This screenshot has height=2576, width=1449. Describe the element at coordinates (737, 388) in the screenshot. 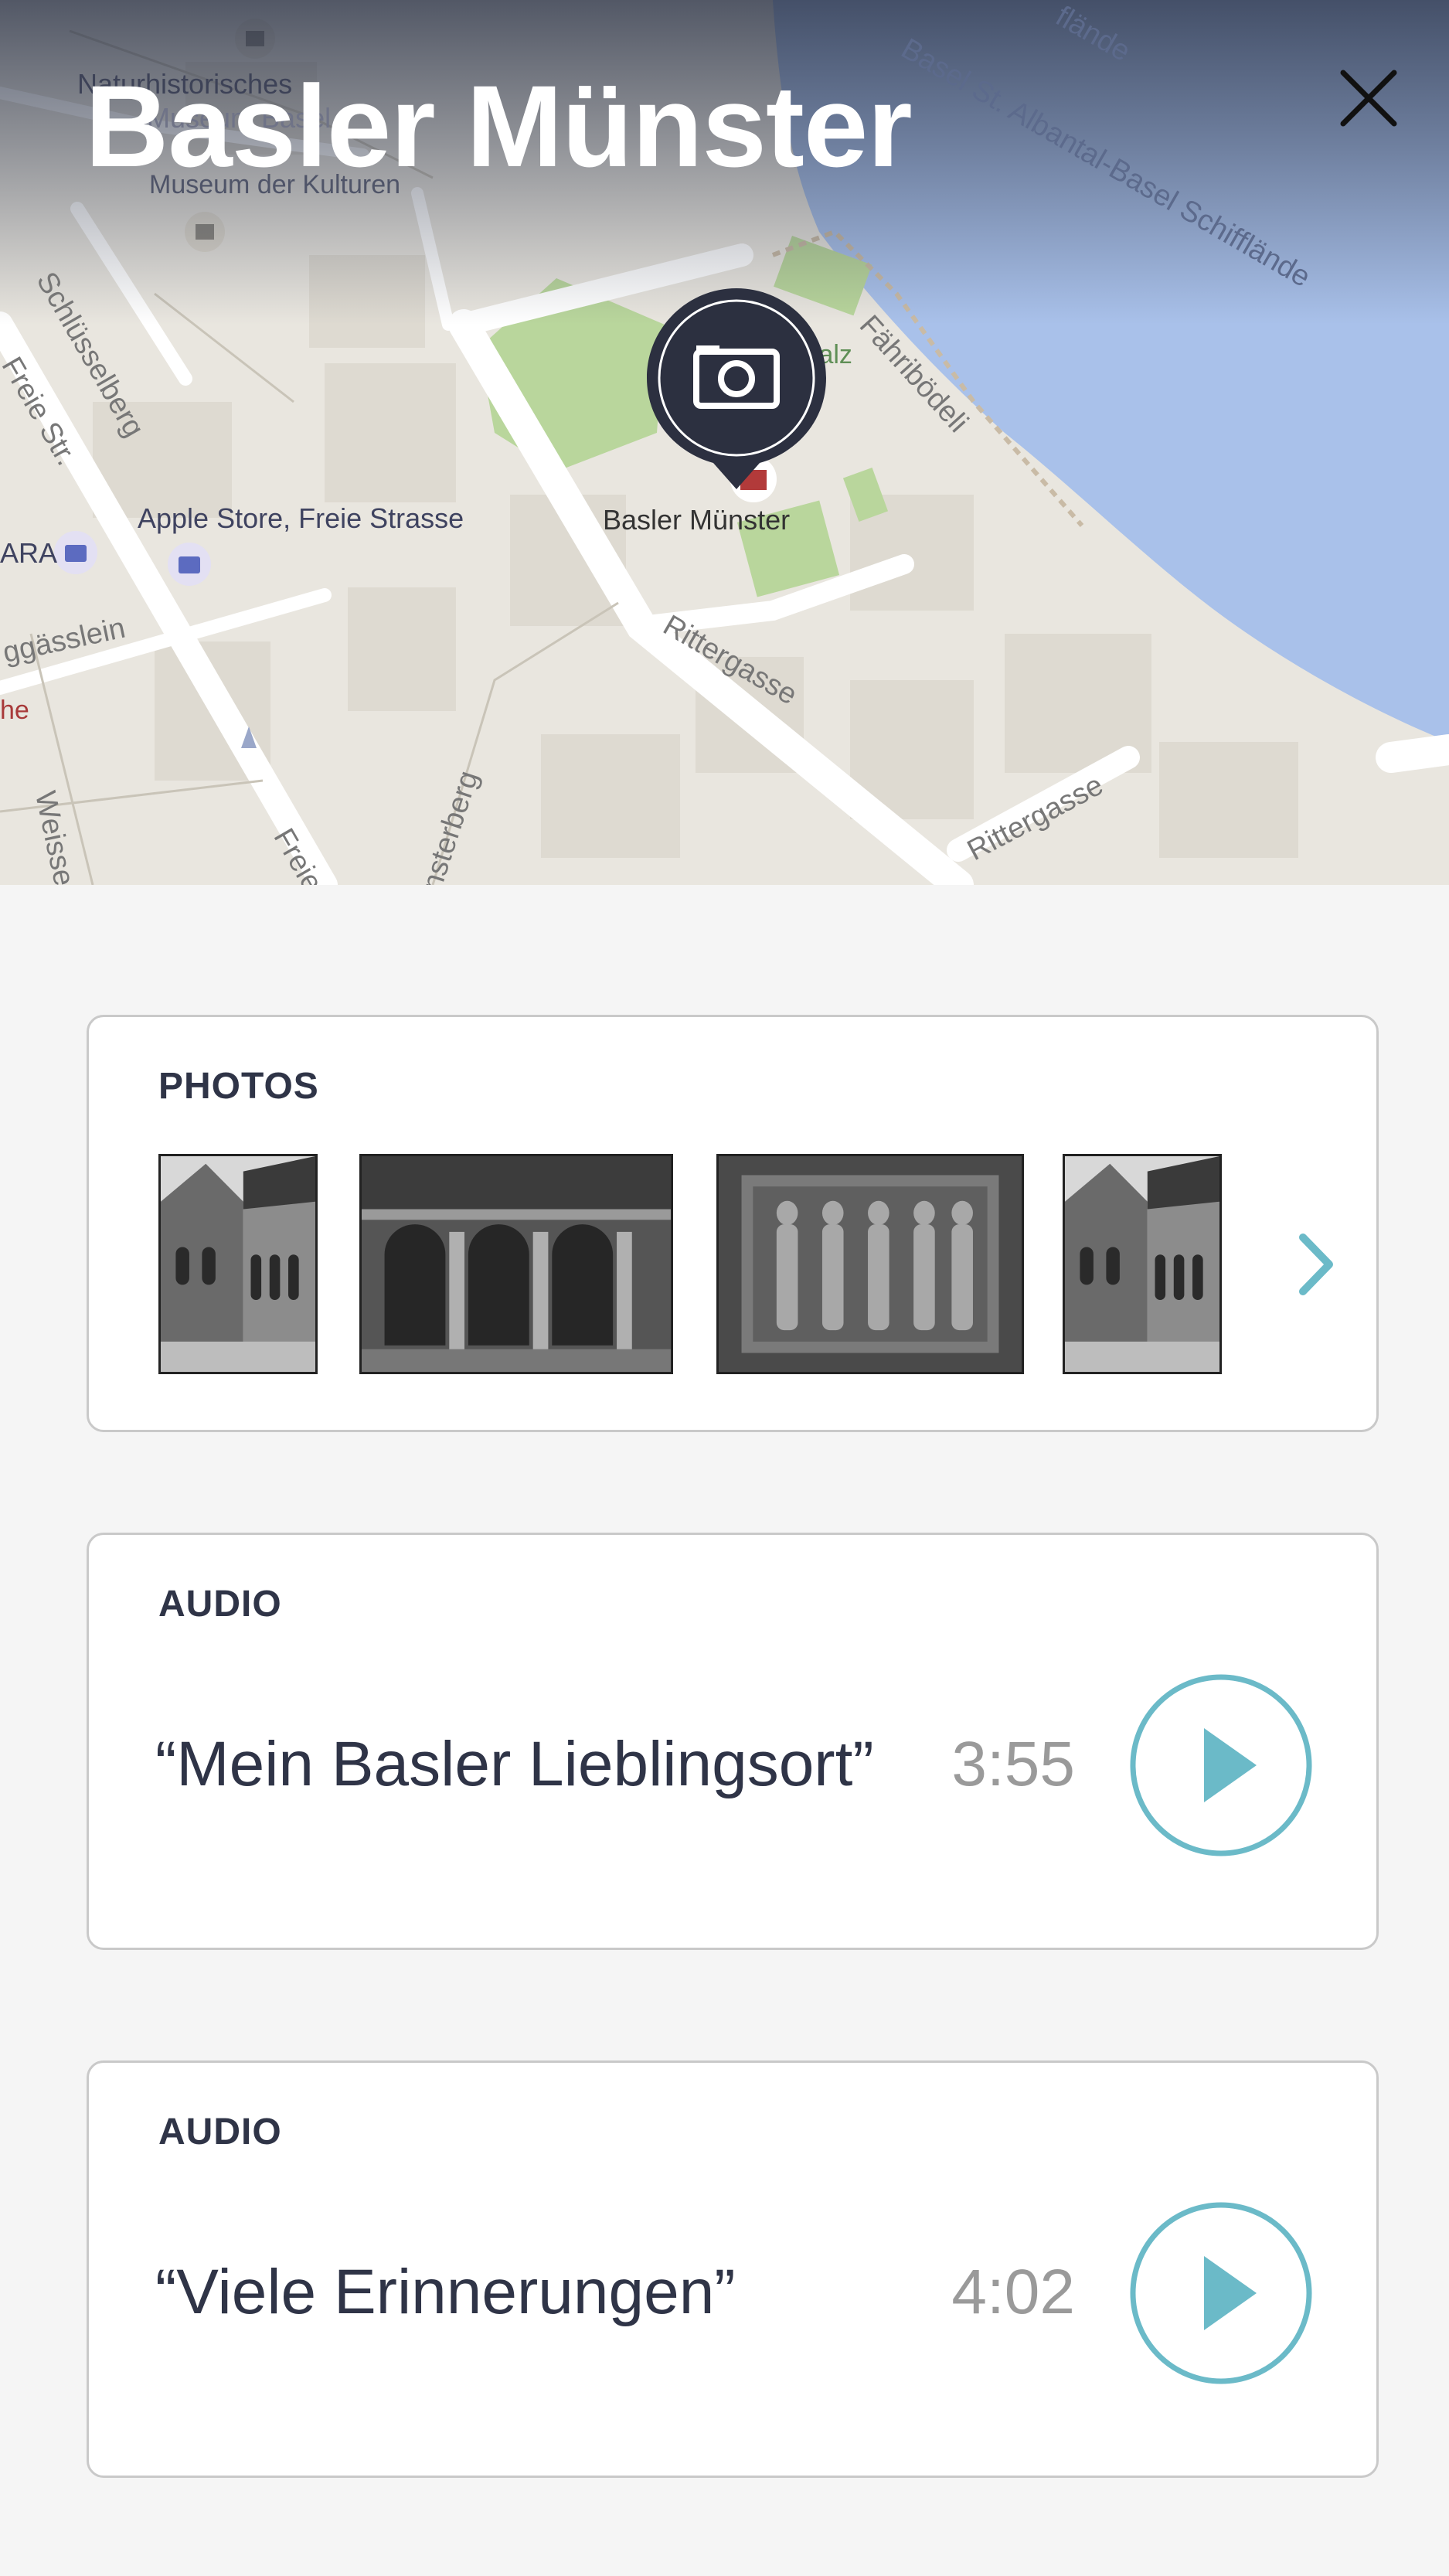

I see `camera-pin-icon` at that location.